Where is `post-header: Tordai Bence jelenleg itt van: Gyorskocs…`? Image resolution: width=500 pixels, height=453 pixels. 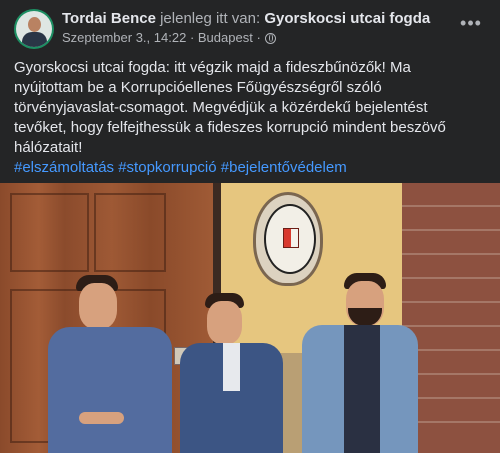
post-header: Tordai Bence jelenleg itt van: Gyorskocs… is located at coordinates (250, 29).